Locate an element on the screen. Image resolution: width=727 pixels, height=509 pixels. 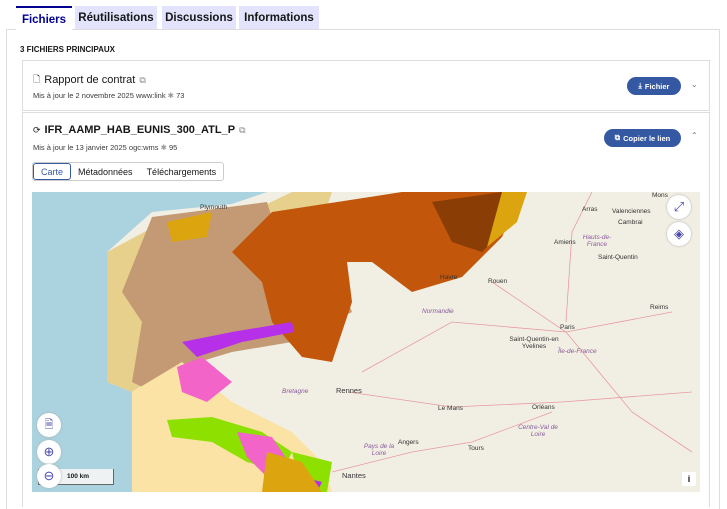
file-title-row: 🗋 Rapport de contrat ⧉ is located at coordinates (89, 80).